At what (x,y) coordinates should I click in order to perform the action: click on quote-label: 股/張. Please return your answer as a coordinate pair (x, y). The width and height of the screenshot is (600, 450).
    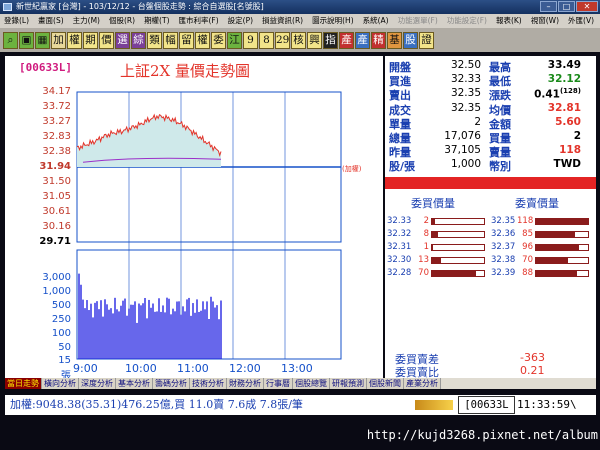
    Looking at the image, I should click on (402, 167).